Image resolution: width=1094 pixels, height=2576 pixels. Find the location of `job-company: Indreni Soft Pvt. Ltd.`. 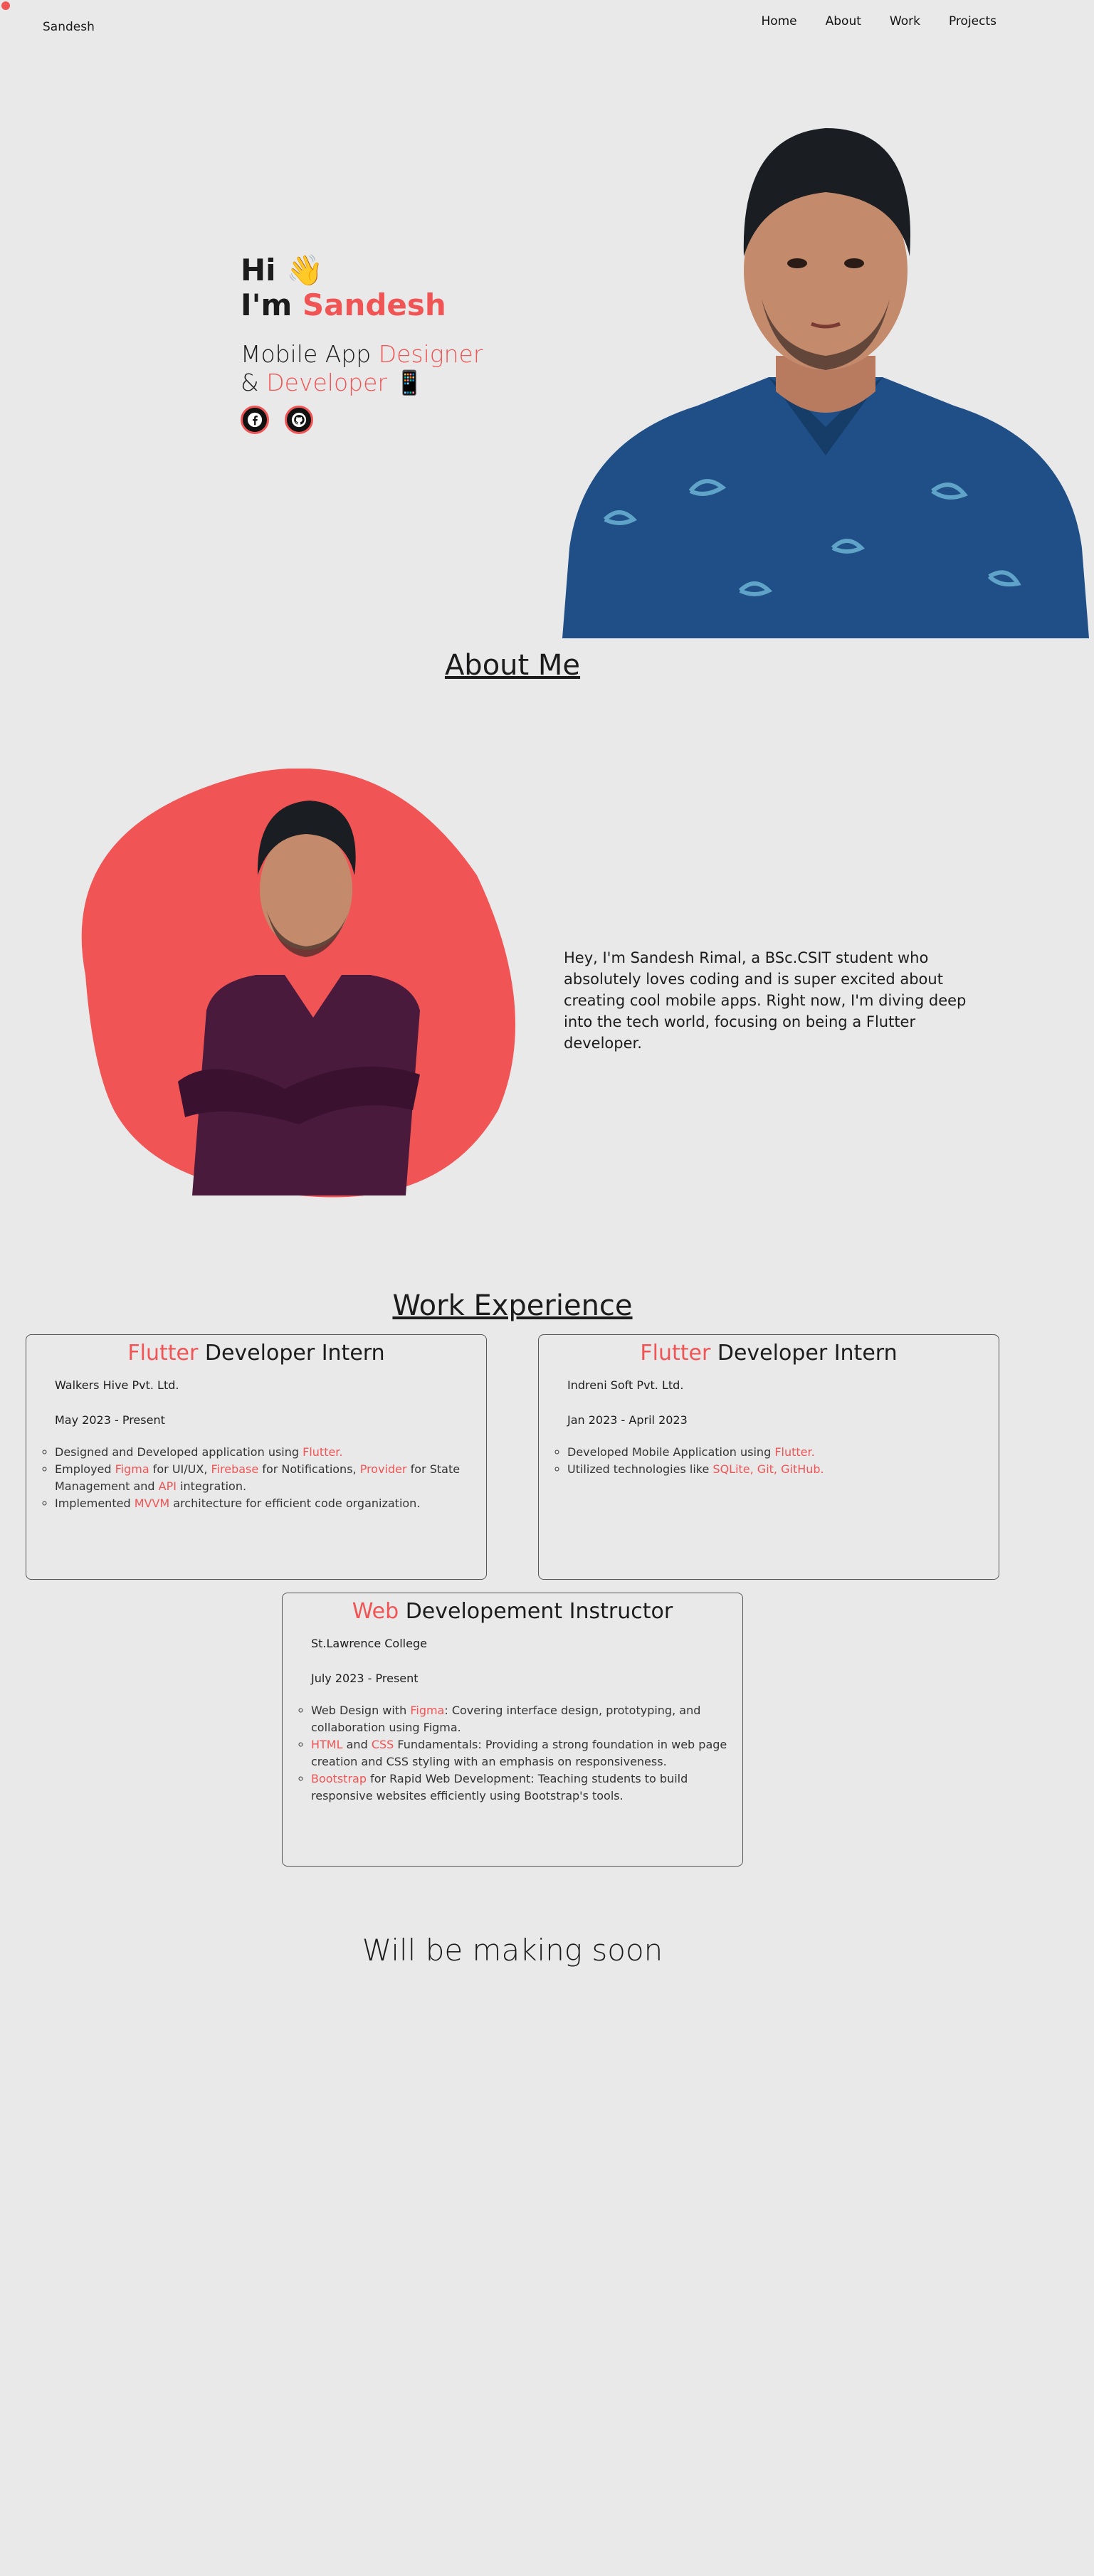

job-company: Indreni Soft Pvt. Ltd. is located at coordinates (625, 1385).